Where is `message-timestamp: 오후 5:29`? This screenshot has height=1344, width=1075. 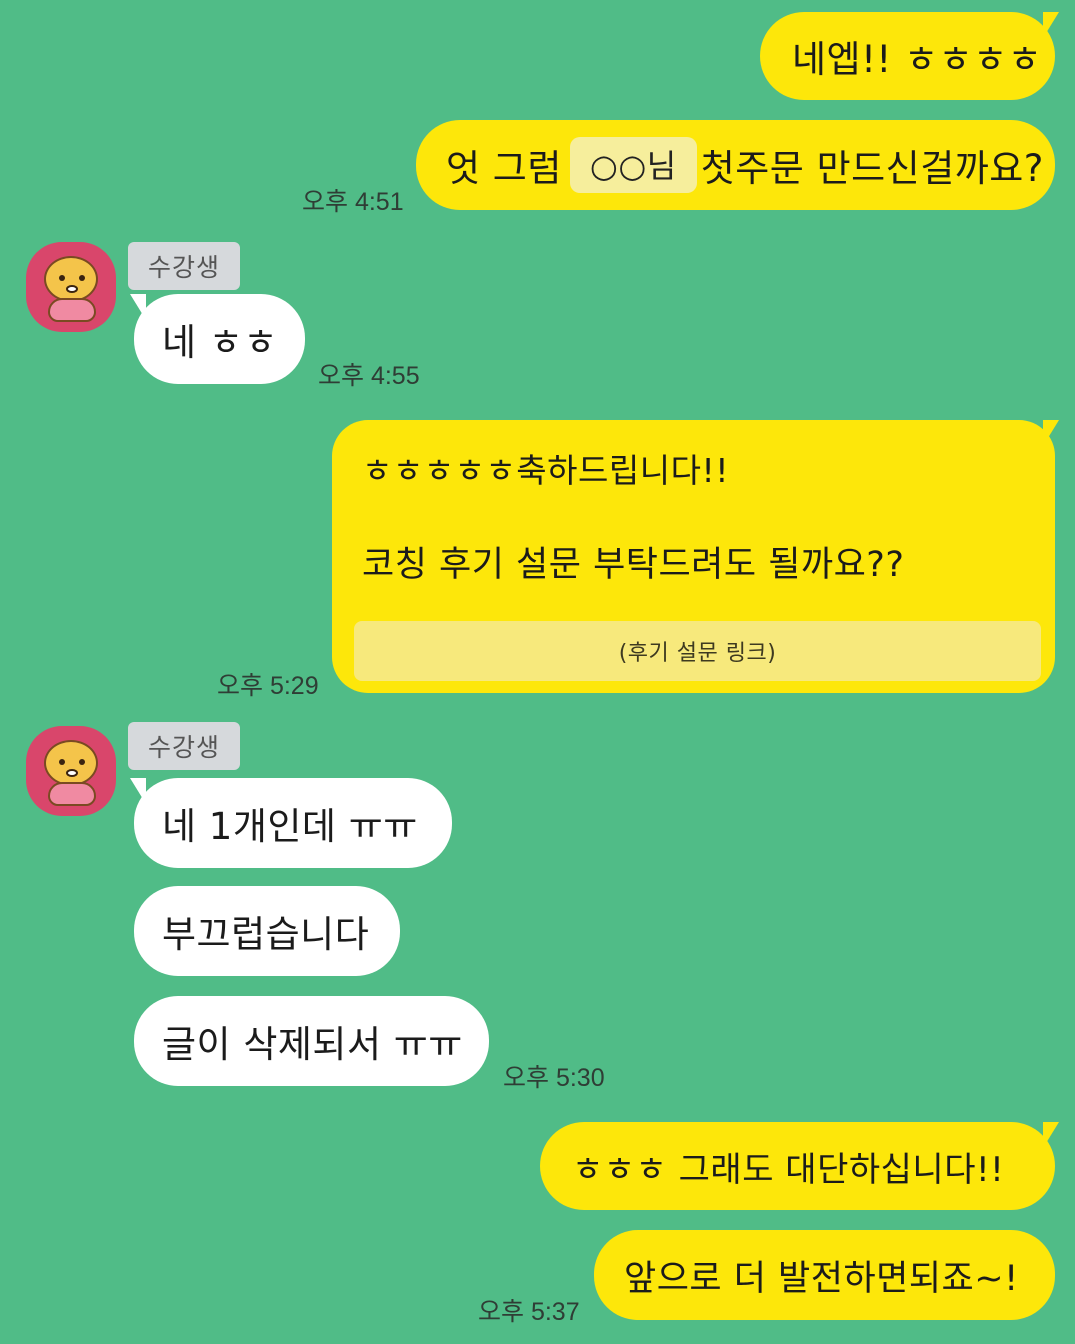
message-timestamp: 오후 5:29 is located at coordinates (268, 686).